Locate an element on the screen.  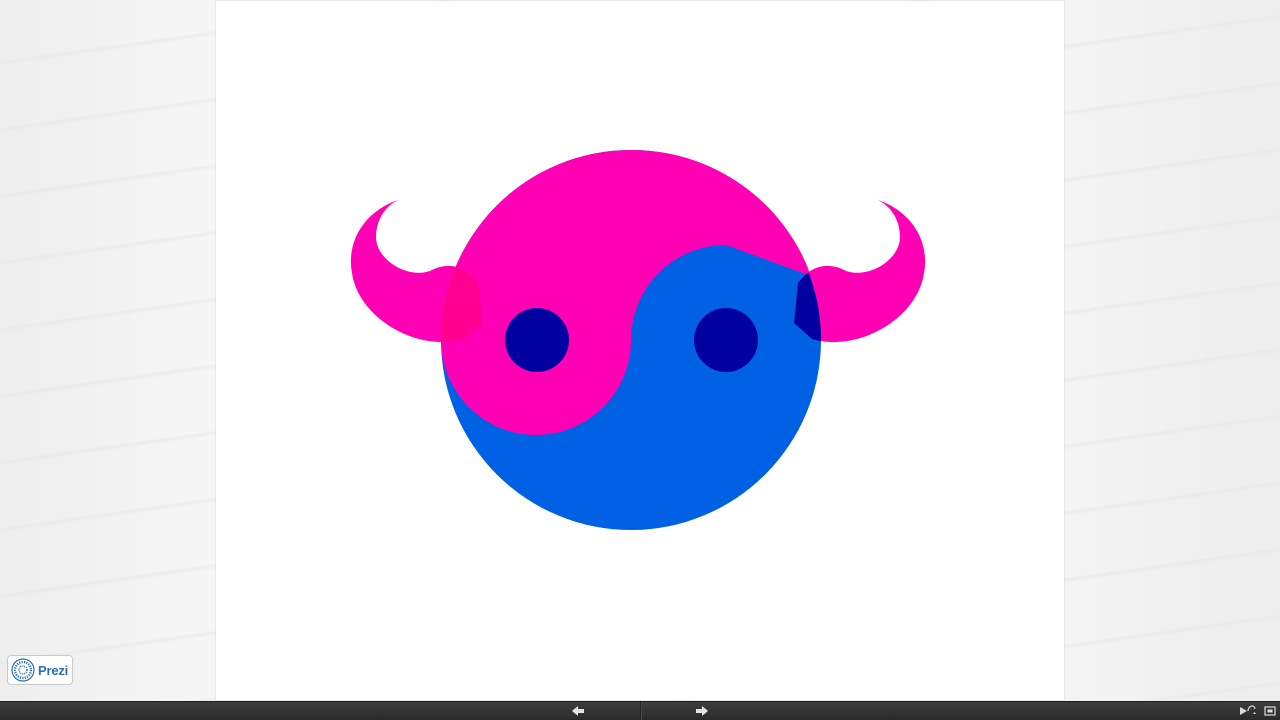
navigation-controls is located at coordinates (640, 711).